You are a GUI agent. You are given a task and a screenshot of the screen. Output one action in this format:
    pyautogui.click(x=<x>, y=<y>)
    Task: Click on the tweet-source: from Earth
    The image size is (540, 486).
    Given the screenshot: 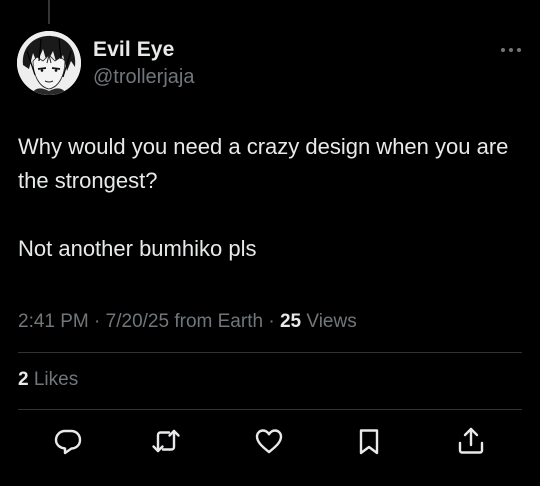 What is the action you would take?
    pyautogui.click(x=219, y=321)
    